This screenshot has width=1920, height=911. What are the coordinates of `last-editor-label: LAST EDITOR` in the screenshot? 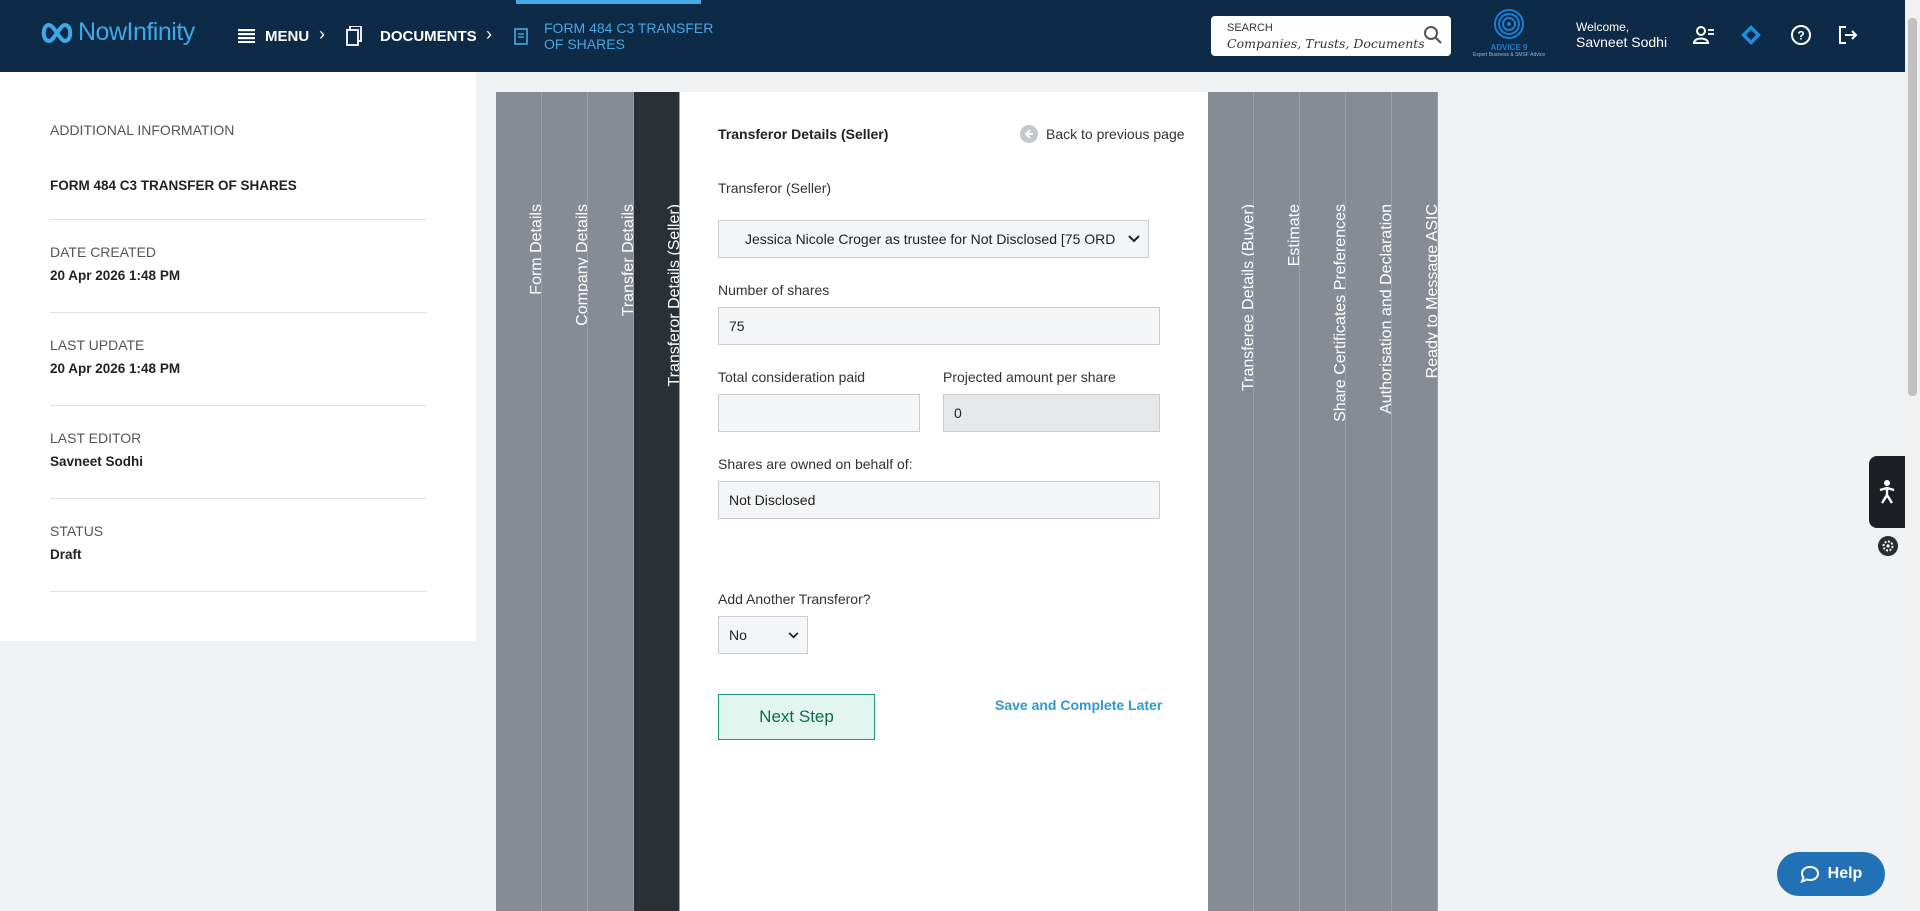 It's located at (96, 438).